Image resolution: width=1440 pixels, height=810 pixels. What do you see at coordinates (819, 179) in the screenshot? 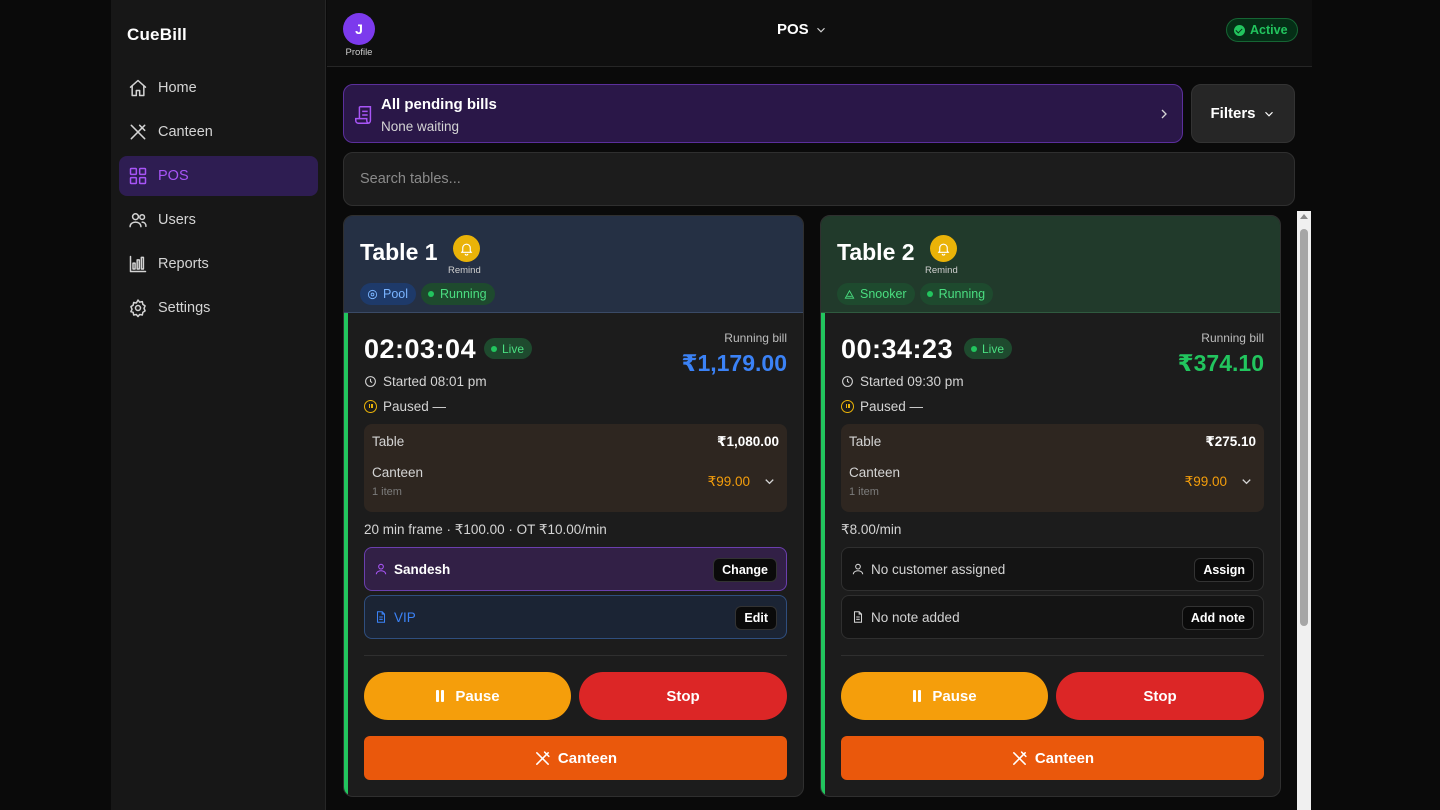
I see `search-input` at bounding box center [819, 179].